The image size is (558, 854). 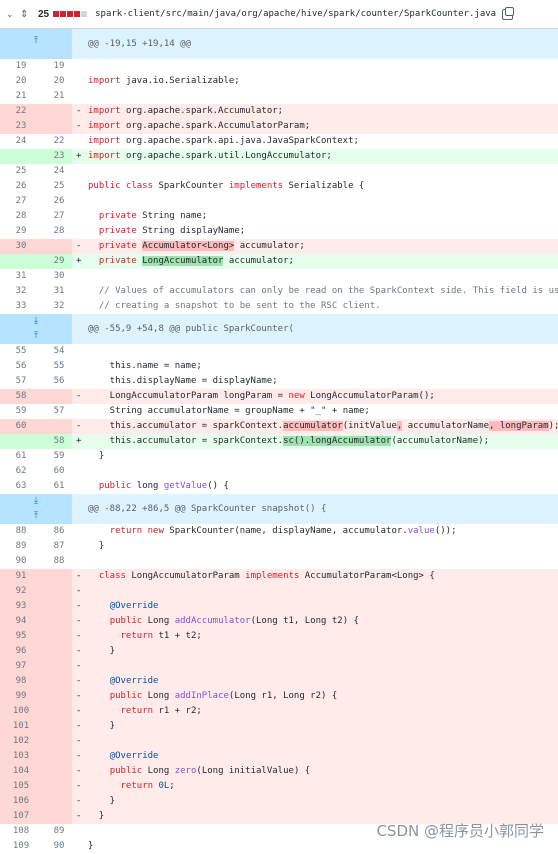 I want to click on old-line-number: 61, so click(x=21, y=456).